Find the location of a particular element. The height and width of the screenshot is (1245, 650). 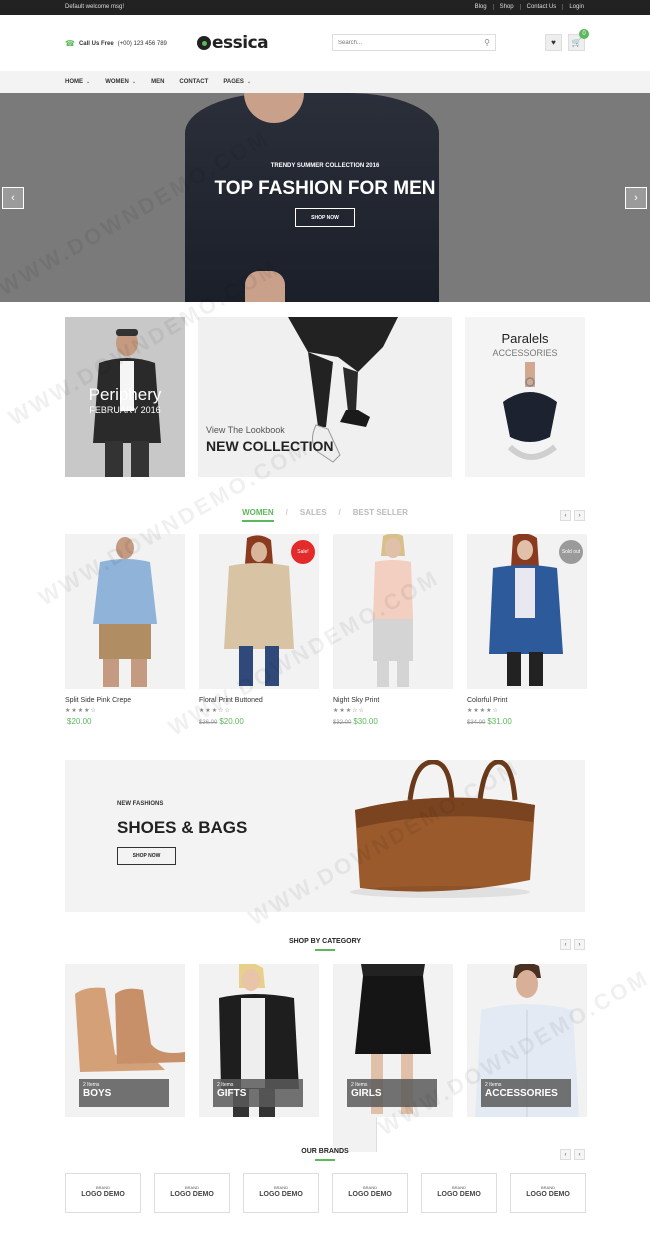

category-label: 2 Items BOYS is located at coordinates (124, 1093).